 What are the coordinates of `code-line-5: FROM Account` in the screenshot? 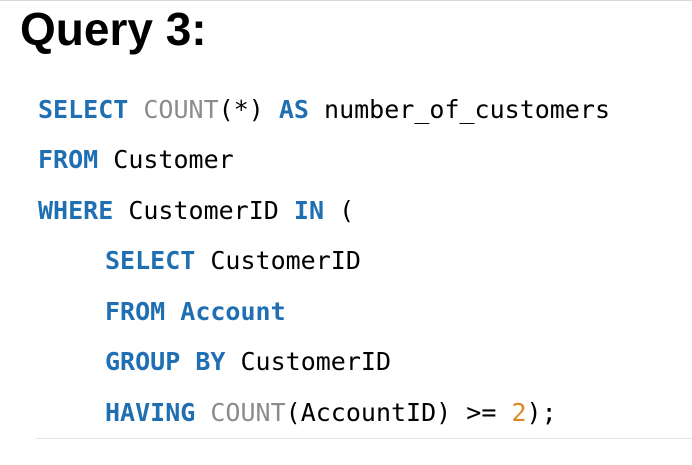 It's located at (195, 312).